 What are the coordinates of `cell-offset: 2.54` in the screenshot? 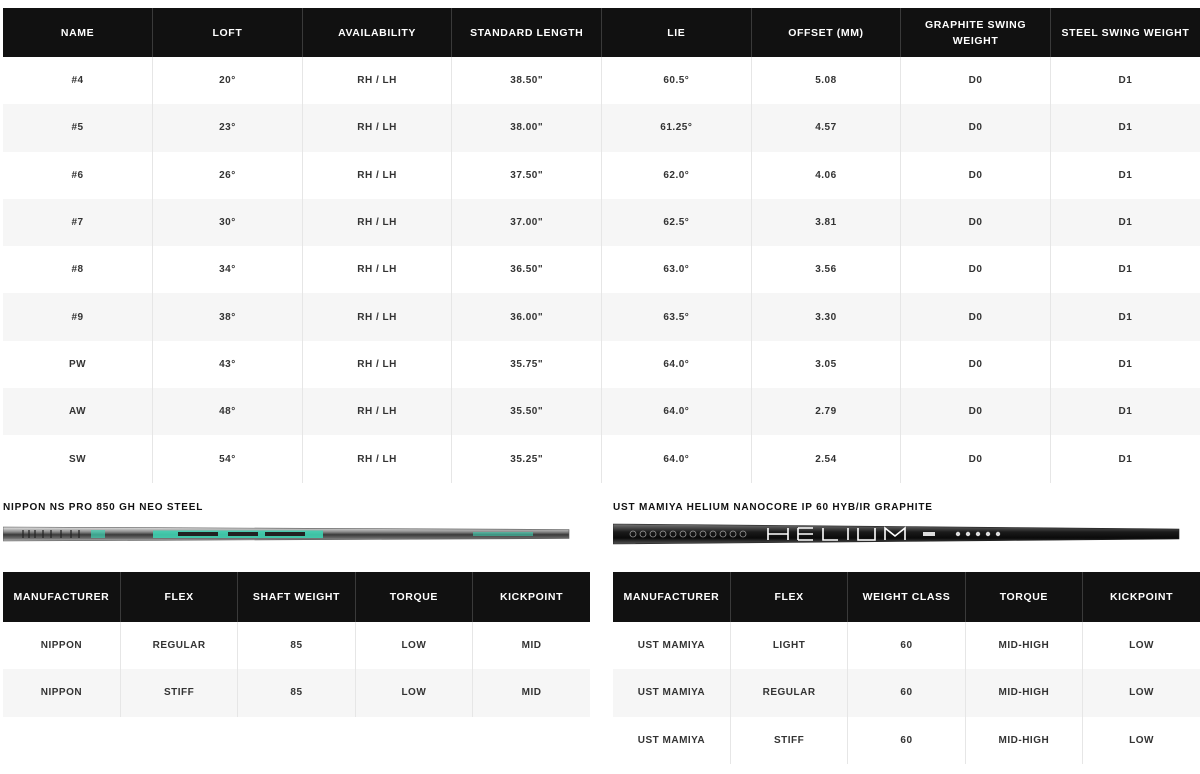 It's located at (825, 459).